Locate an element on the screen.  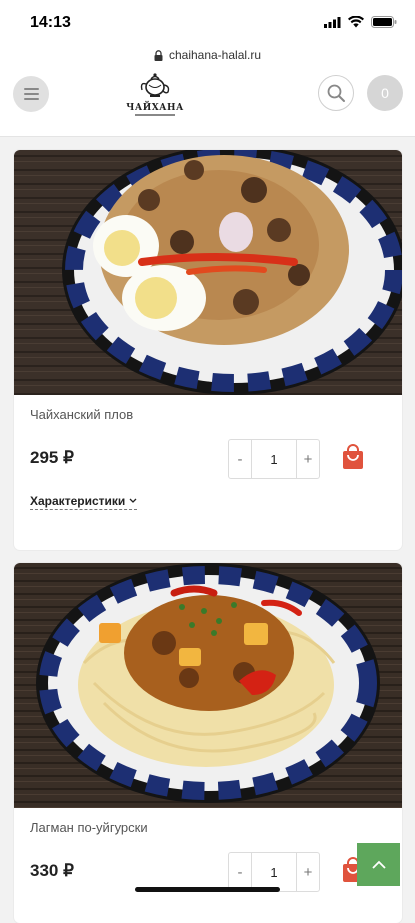
teapot-logo-icon is located at coordinates (155, 85).